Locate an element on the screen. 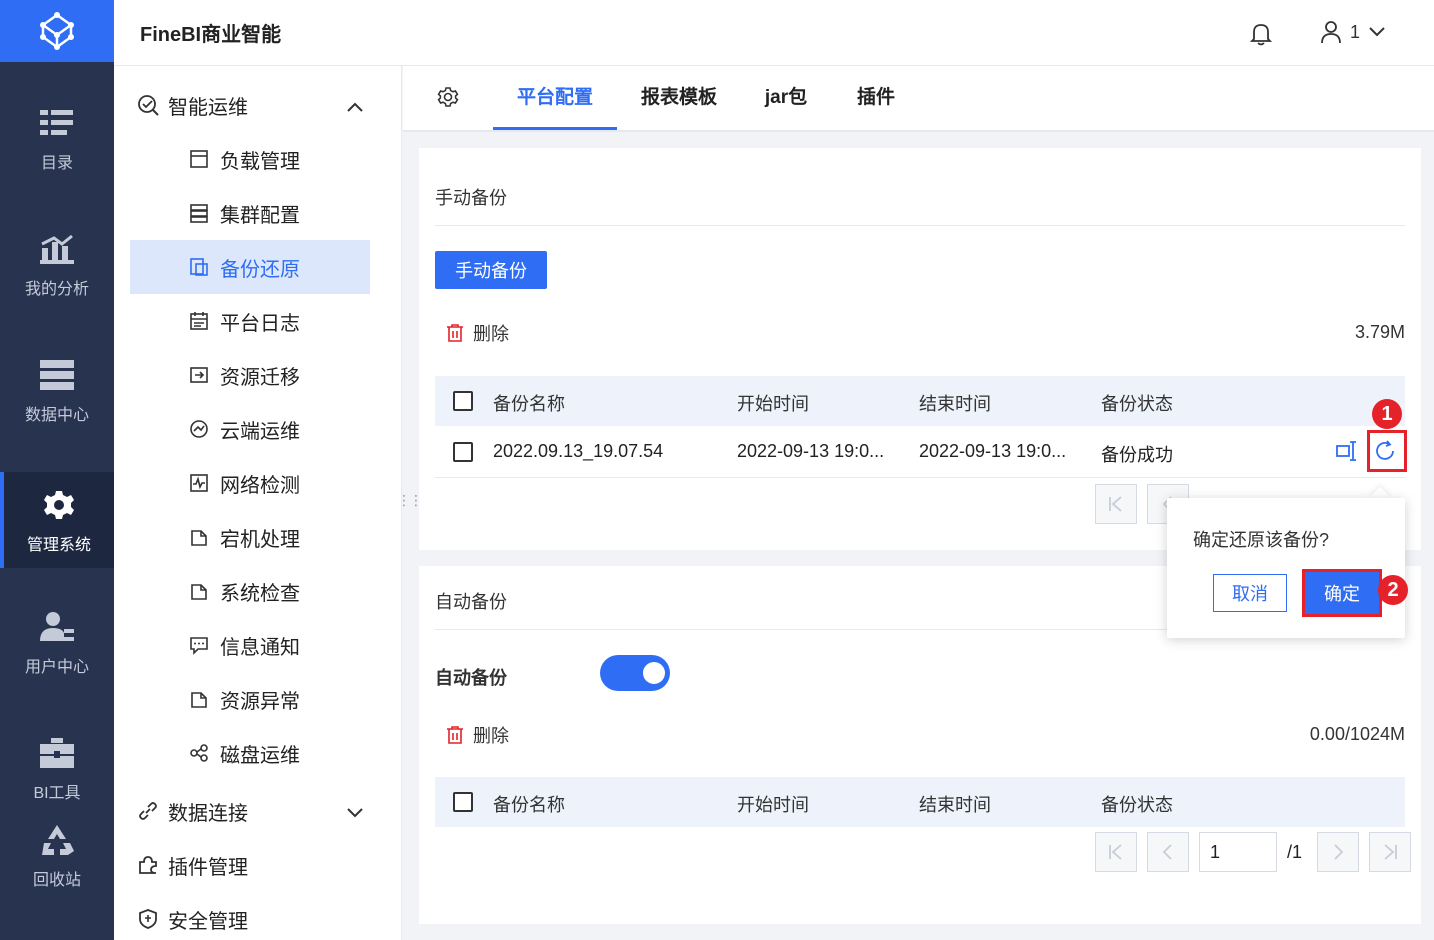 The width and height of the screenshot is (1434, 940). splitter-handle: ⋮⋮ is located at coordinates (410, 500).